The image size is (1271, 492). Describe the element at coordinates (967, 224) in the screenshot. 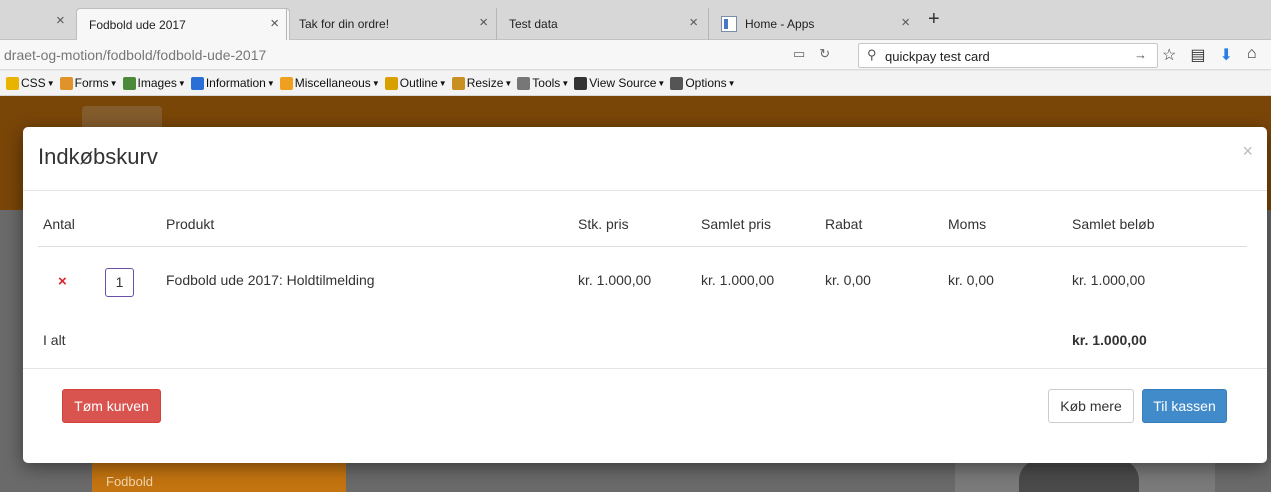

I see `column-header-moms: Moms` at that location.